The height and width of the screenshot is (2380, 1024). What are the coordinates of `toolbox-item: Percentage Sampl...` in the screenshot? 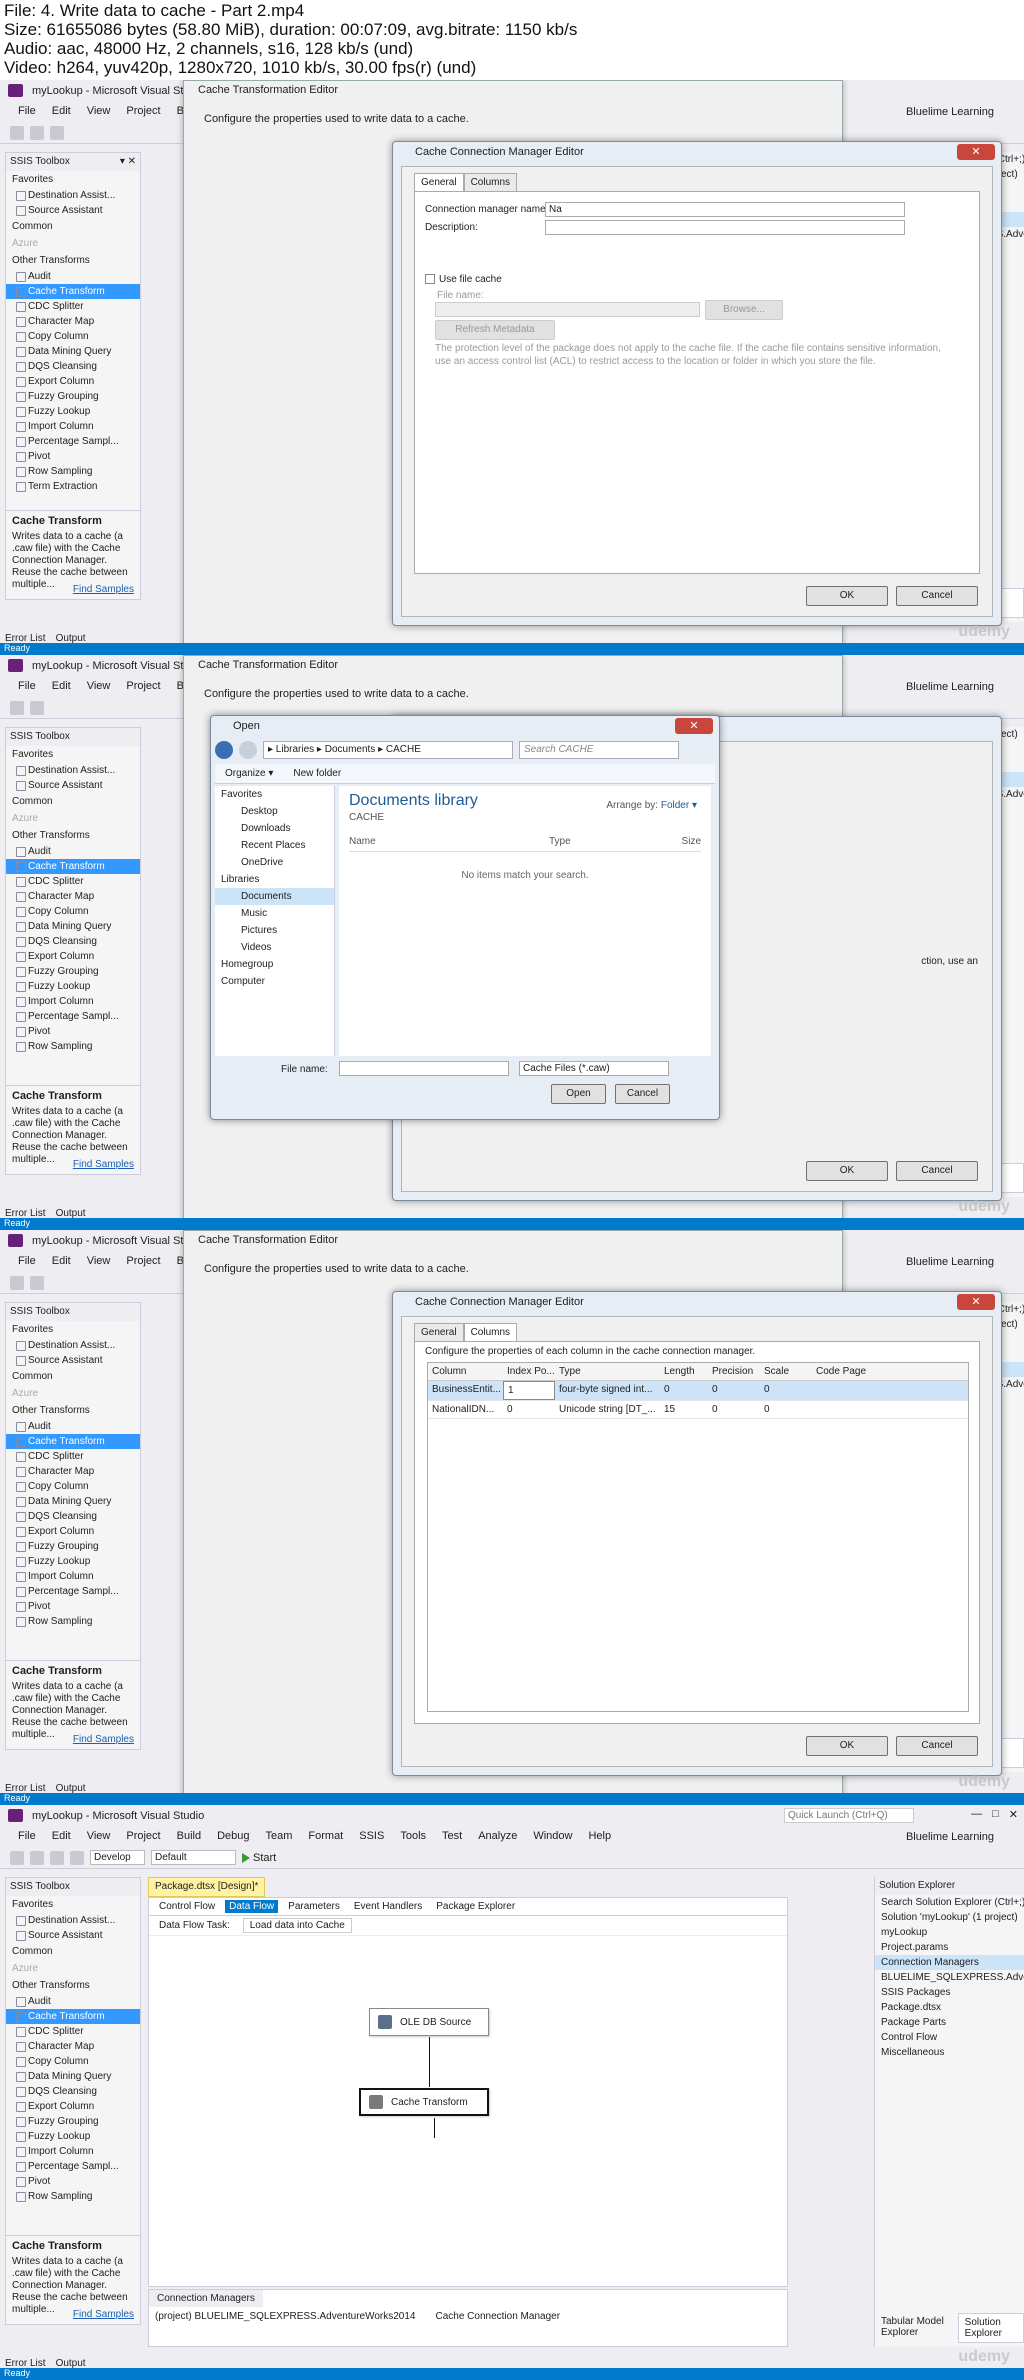 It's located at (73, 2166).